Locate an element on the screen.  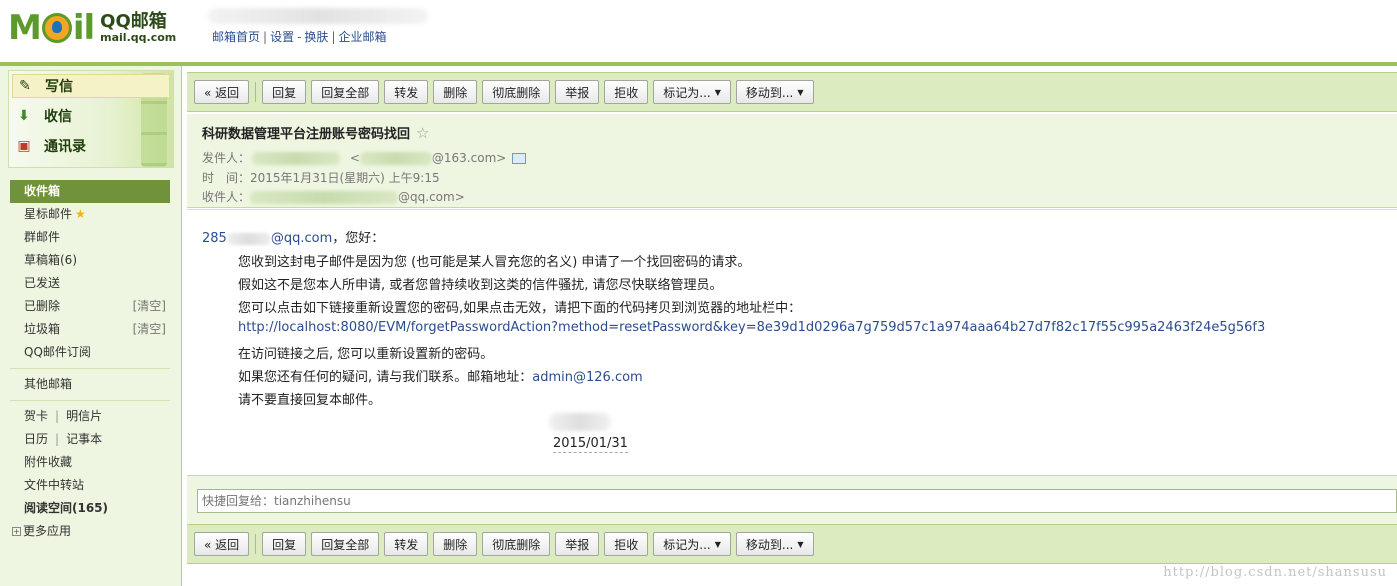
contacts-button: ▣ 通讯录 is located at coordinates (50, 146).